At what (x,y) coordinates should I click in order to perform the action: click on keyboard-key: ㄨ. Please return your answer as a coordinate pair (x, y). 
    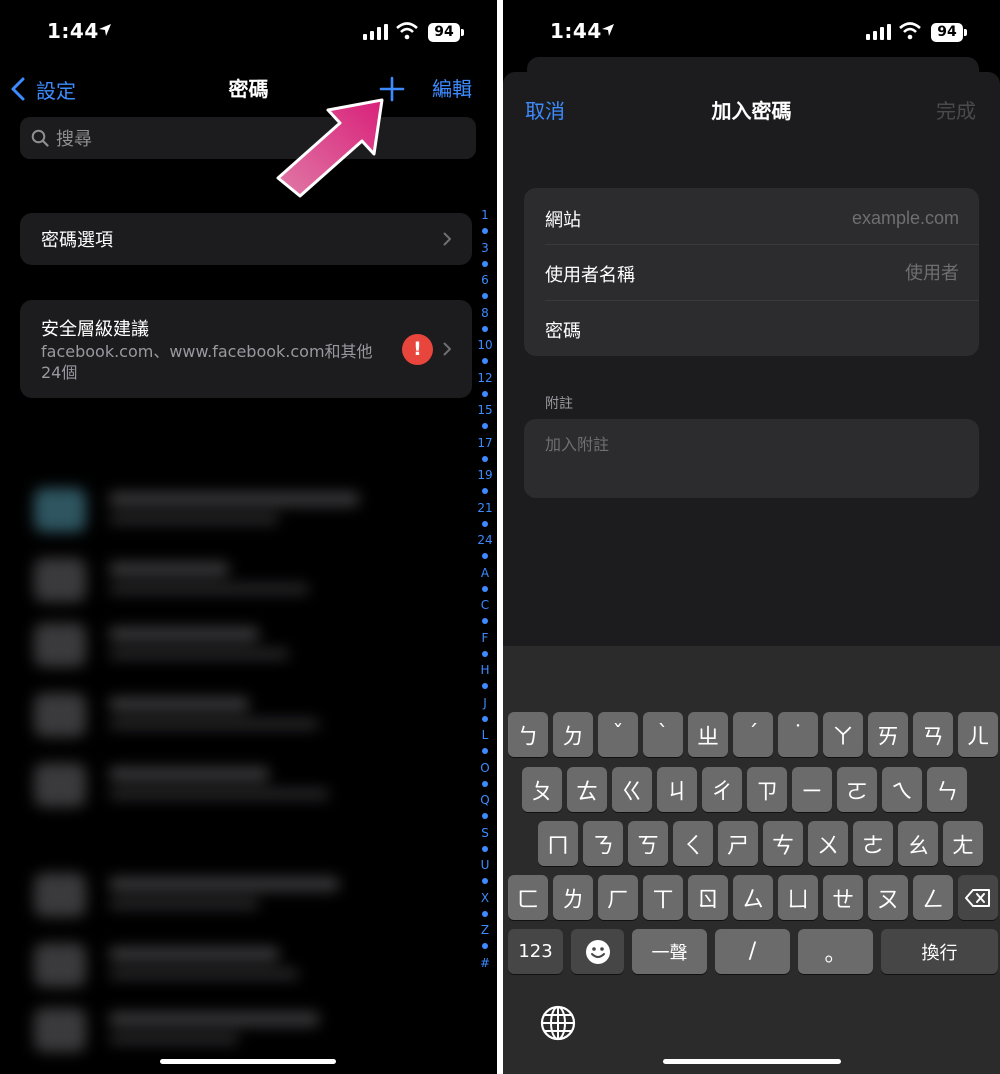
    Looking at the image, I should click on (828, 843).